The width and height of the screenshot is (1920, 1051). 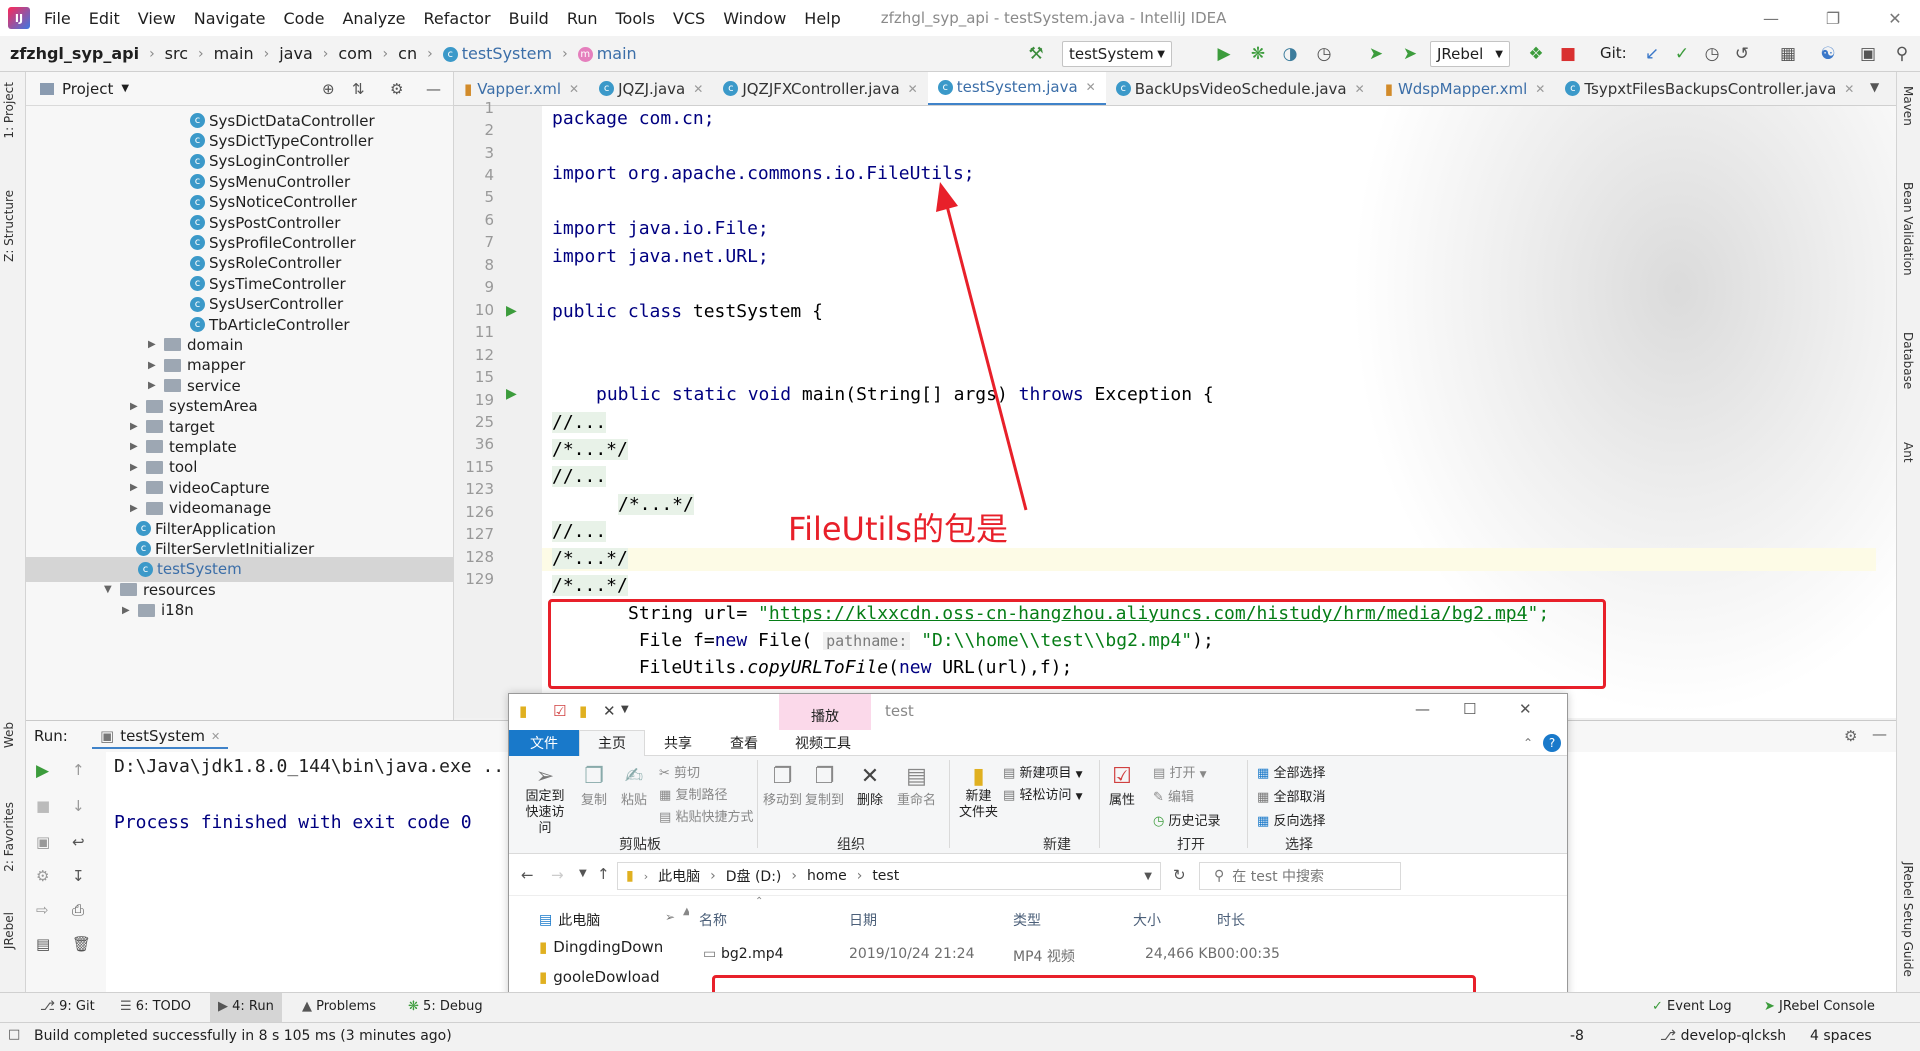 I want to click on scroll-to-end-icon: ↧, so click(x=78, y=876).